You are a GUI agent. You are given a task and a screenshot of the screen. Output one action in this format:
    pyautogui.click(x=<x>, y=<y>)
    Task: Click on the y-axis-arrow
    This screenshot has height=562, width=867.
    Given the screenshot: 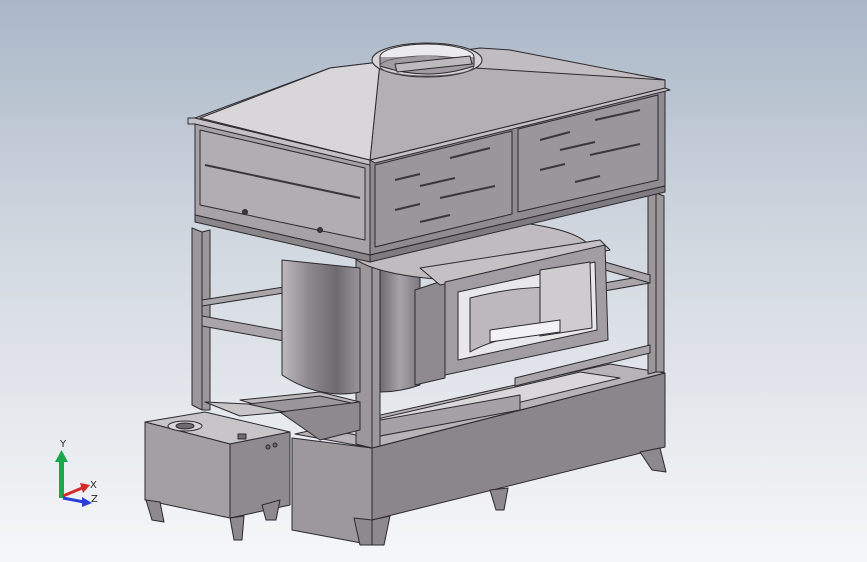 What is the action you would take?
    pyautogui.click(x=61, y=474)
    